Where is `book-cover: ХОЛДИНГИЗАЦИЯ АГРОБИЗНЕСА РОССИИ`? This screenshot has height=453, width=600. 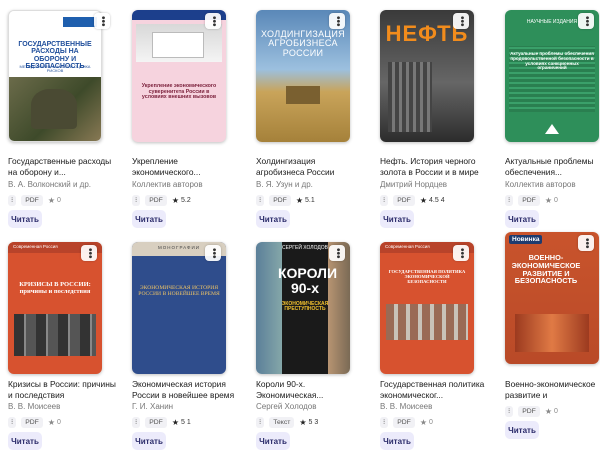
book-cover: ХОЛДИНГИЗАЦИЯ АГРОБИЗНЕСА РОССИИ is located at coordinates (303, 76).